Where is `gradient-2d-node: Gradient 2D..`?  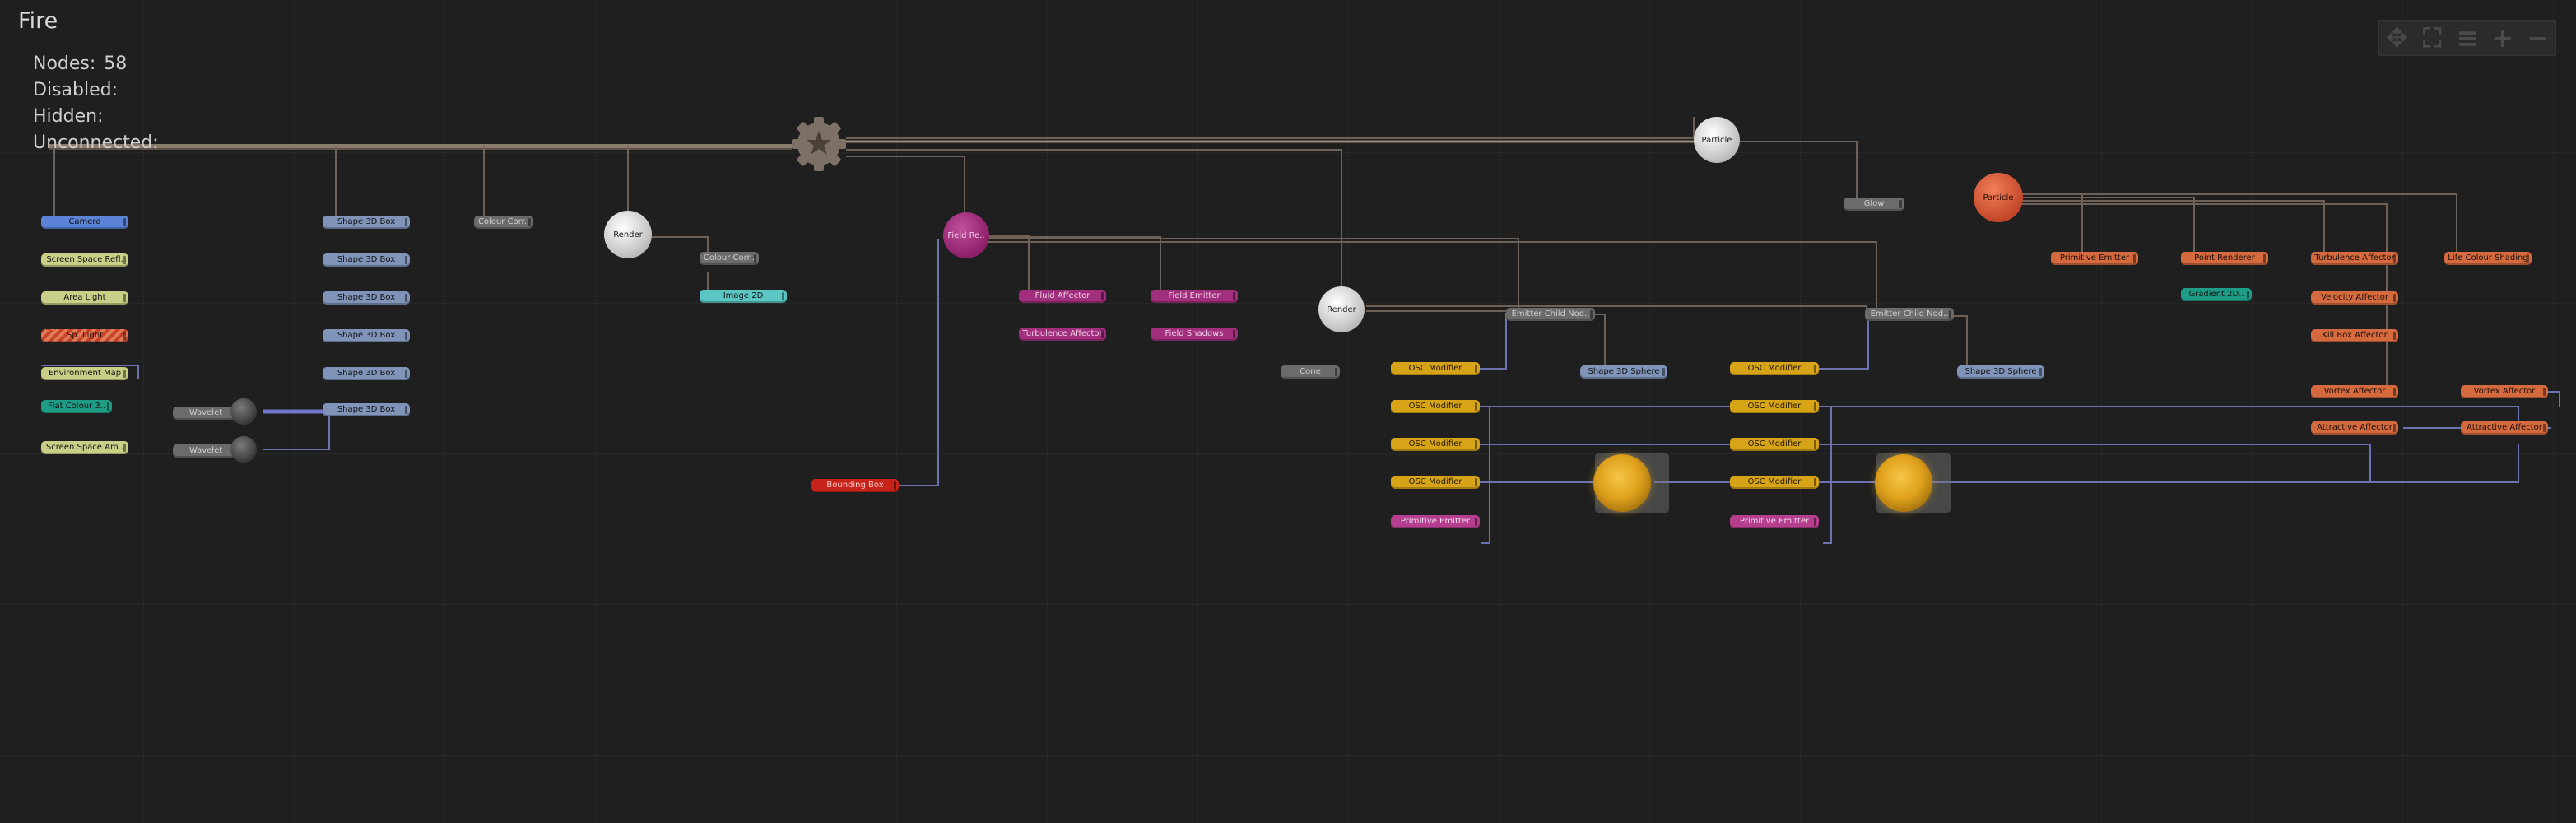
gradient-2d-node: Gradient 2D.. is located at coordinates (2216, 294).